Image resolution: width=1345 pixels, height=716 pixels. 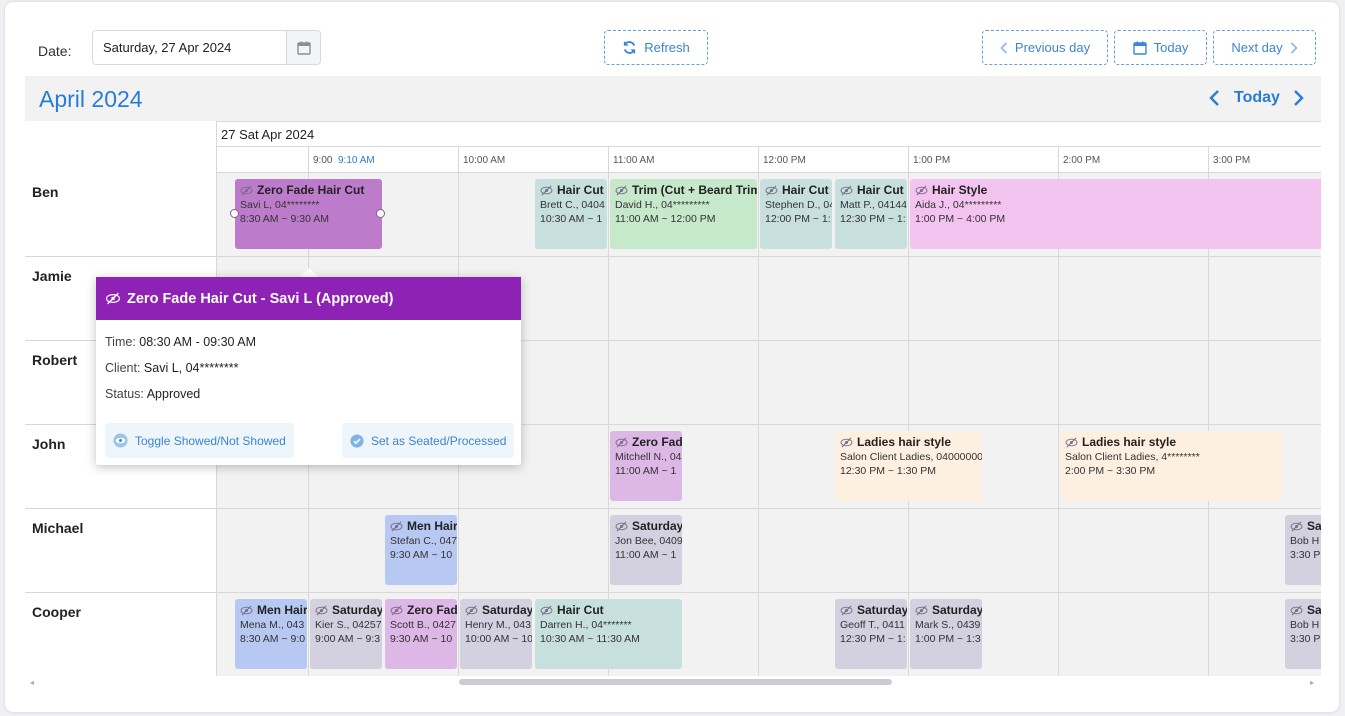 I want to click on set-seated-button: Set as Seated/Processed, so click(x=428, y=440).